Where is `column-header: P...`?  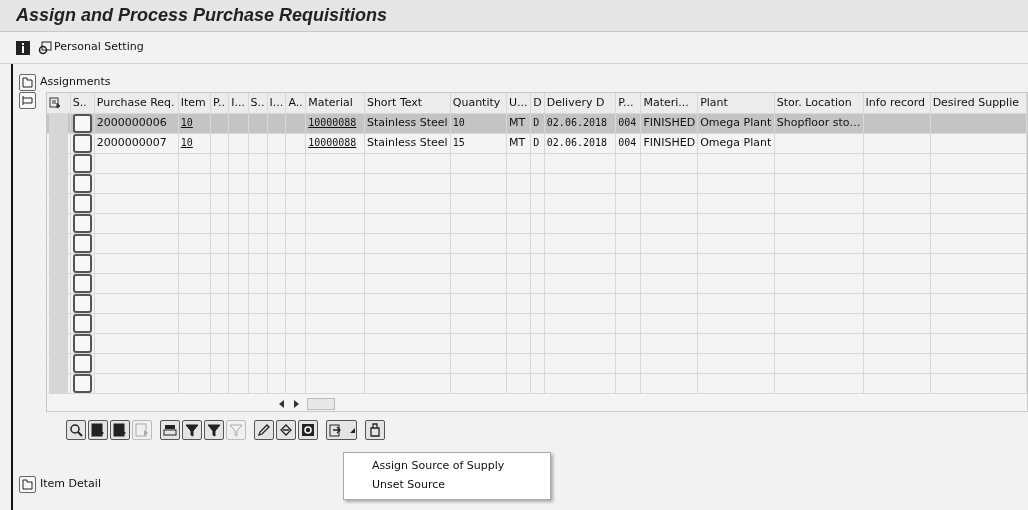
column-header: P... is located at coordinates (628, 103).